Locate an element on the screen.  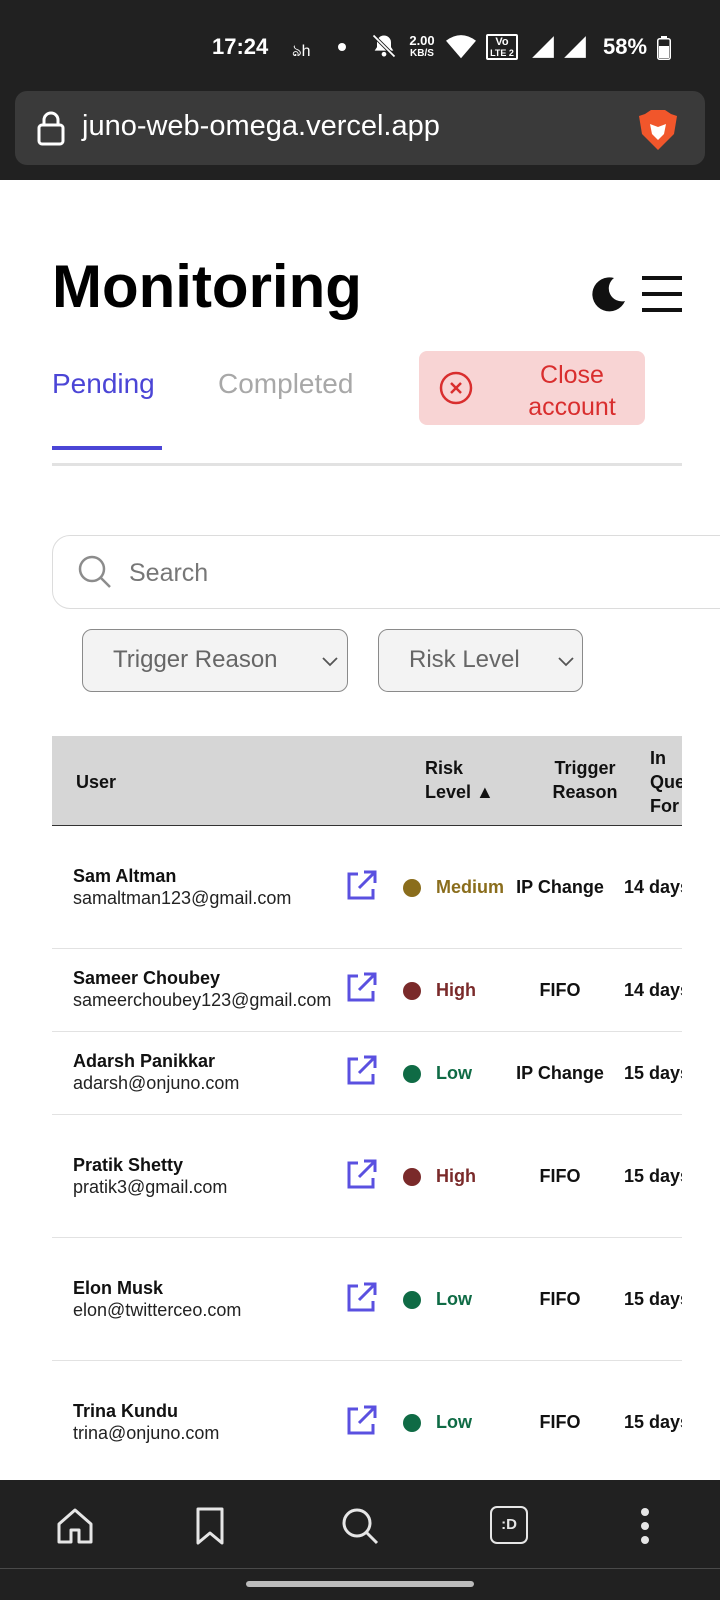
active-tab-indicator is located at coordinates (107, 448).